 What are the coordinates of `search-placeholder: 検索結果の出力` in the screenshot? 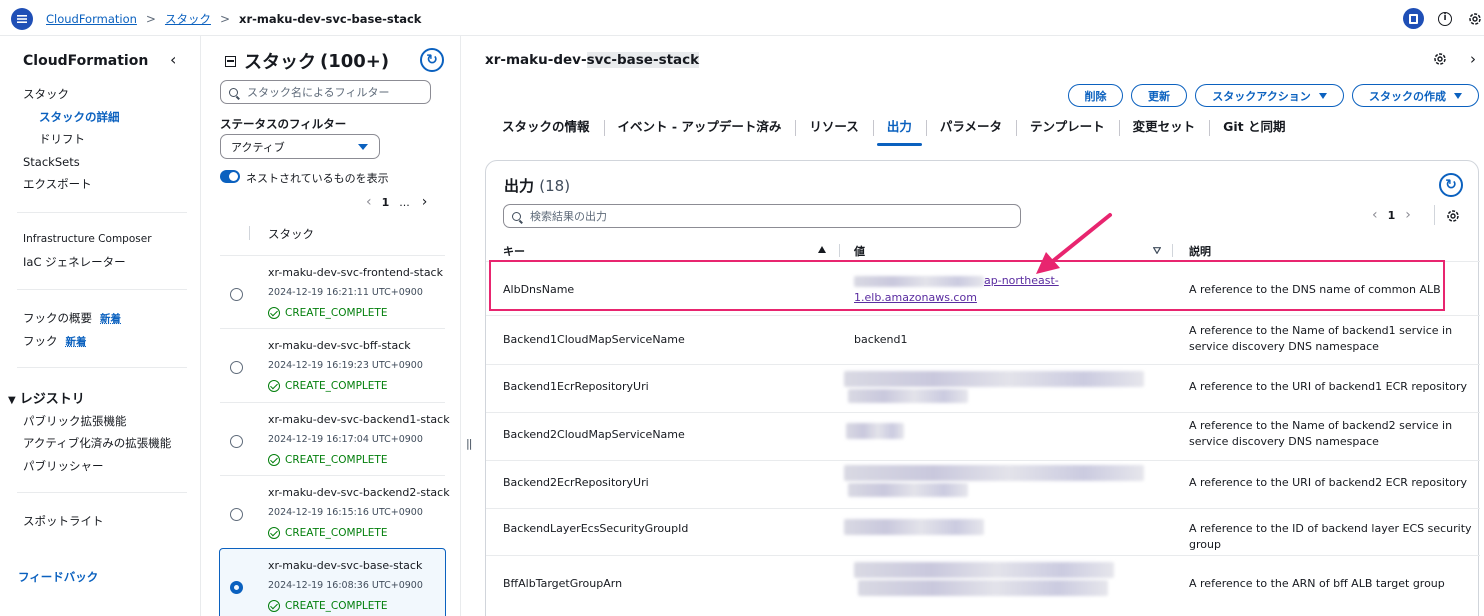 It's located at (568, 216).